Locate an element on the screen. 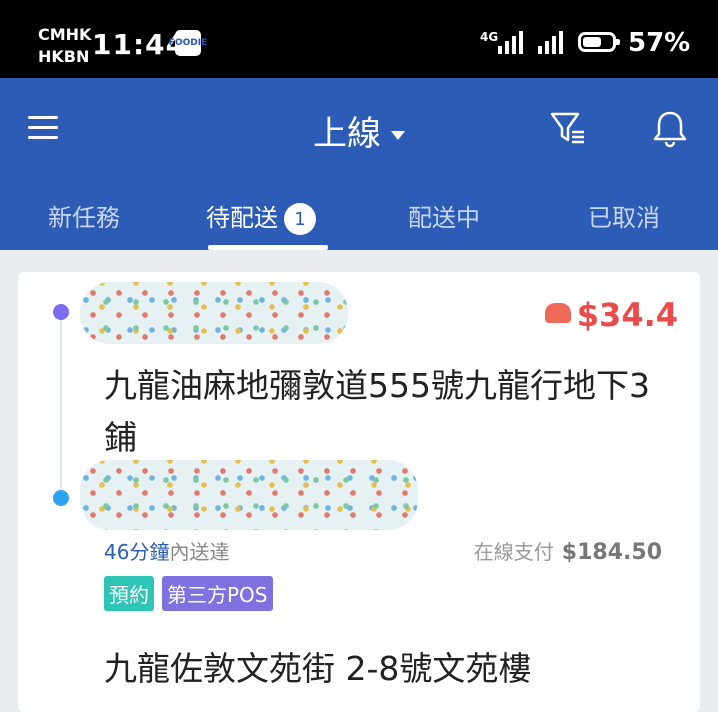  pickup-marker is located at coordinates (61, 312).